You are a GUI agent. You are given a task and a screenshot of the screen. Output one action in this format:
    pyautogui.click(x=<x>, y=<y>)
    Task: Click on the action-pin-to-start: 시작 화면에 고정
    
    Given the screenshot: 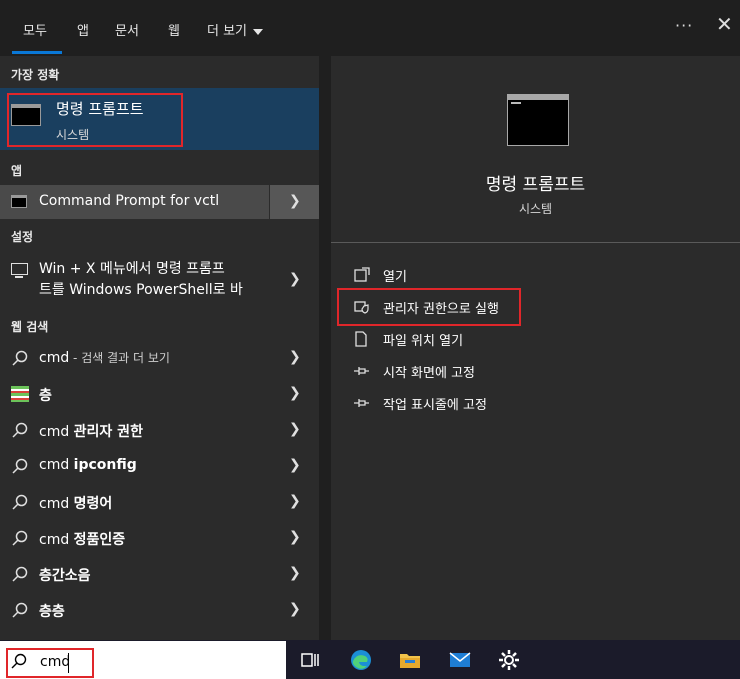 What is the action you would take?
    pyautogui.click(x=433, y=371)
    